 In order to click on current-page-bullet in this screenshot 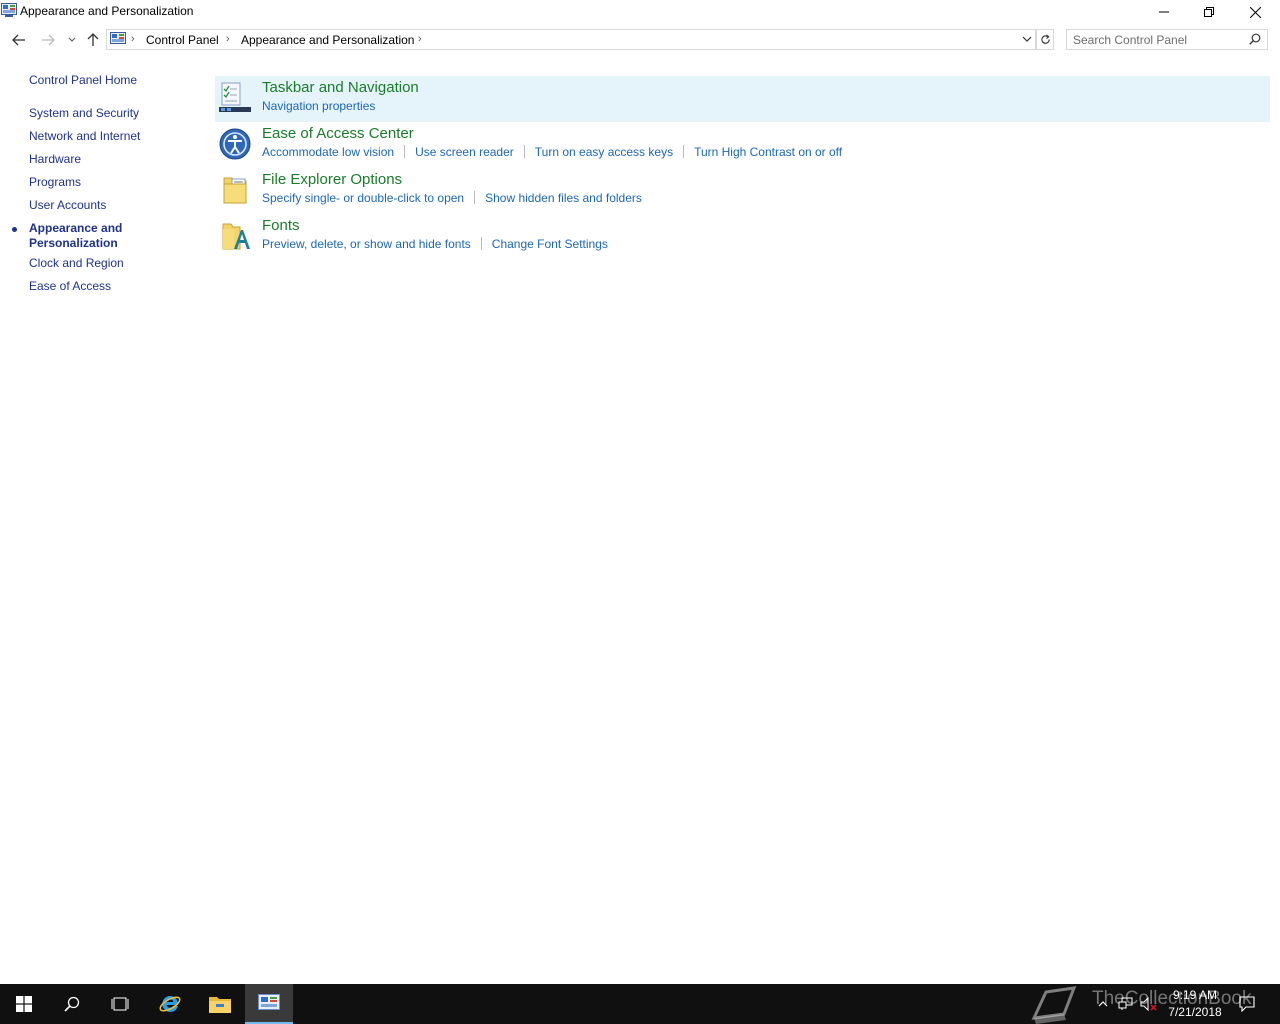, I will do `click(14, 229)`.